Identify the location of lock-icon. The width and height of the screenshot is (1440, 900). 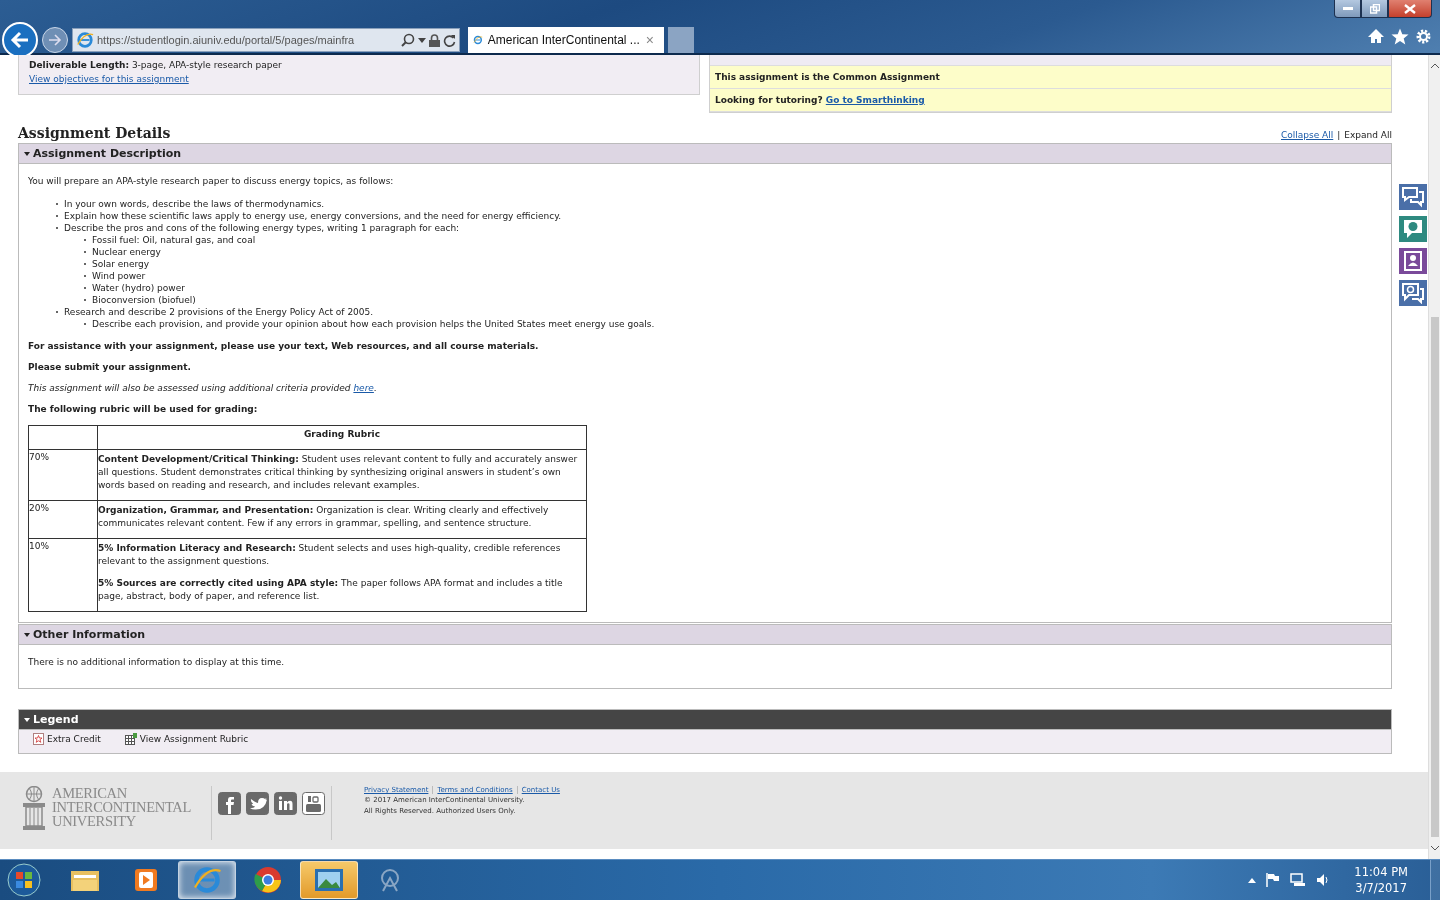
(434, 40).